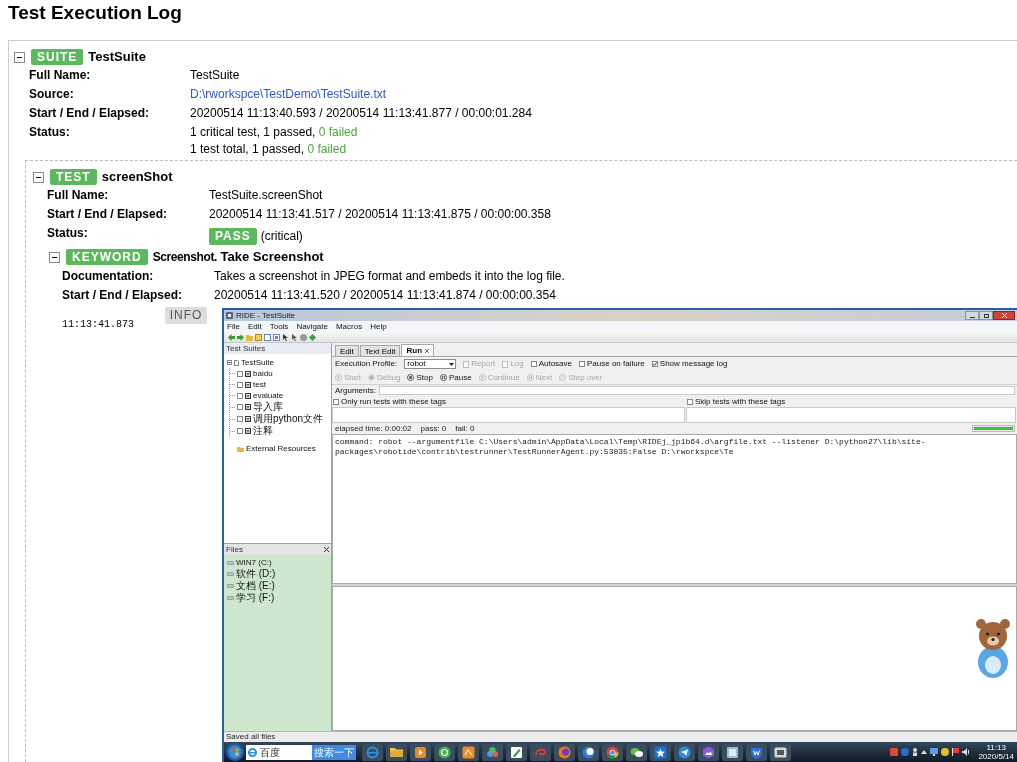 The height and width of the screenshot is (762, 1017). I want to click on square-icon, so click(894, 752).